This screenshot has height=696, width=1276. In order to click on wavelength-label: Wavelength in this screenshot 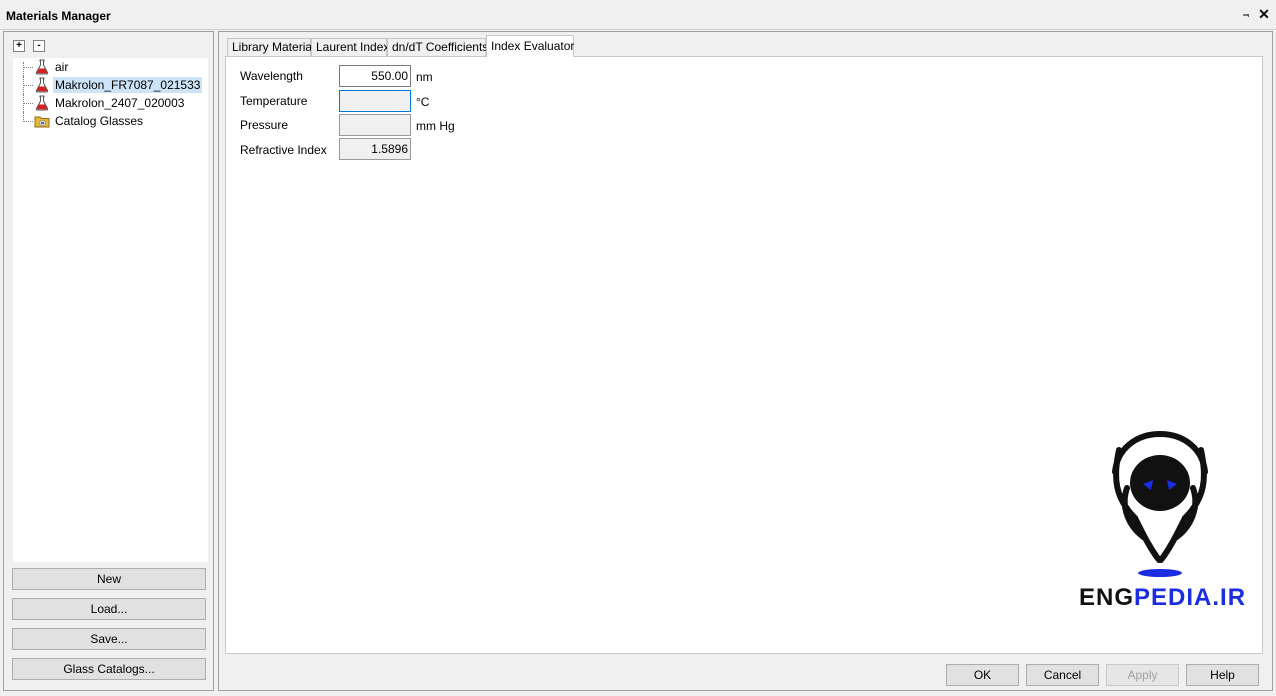, I will do `click(271, 76)`.